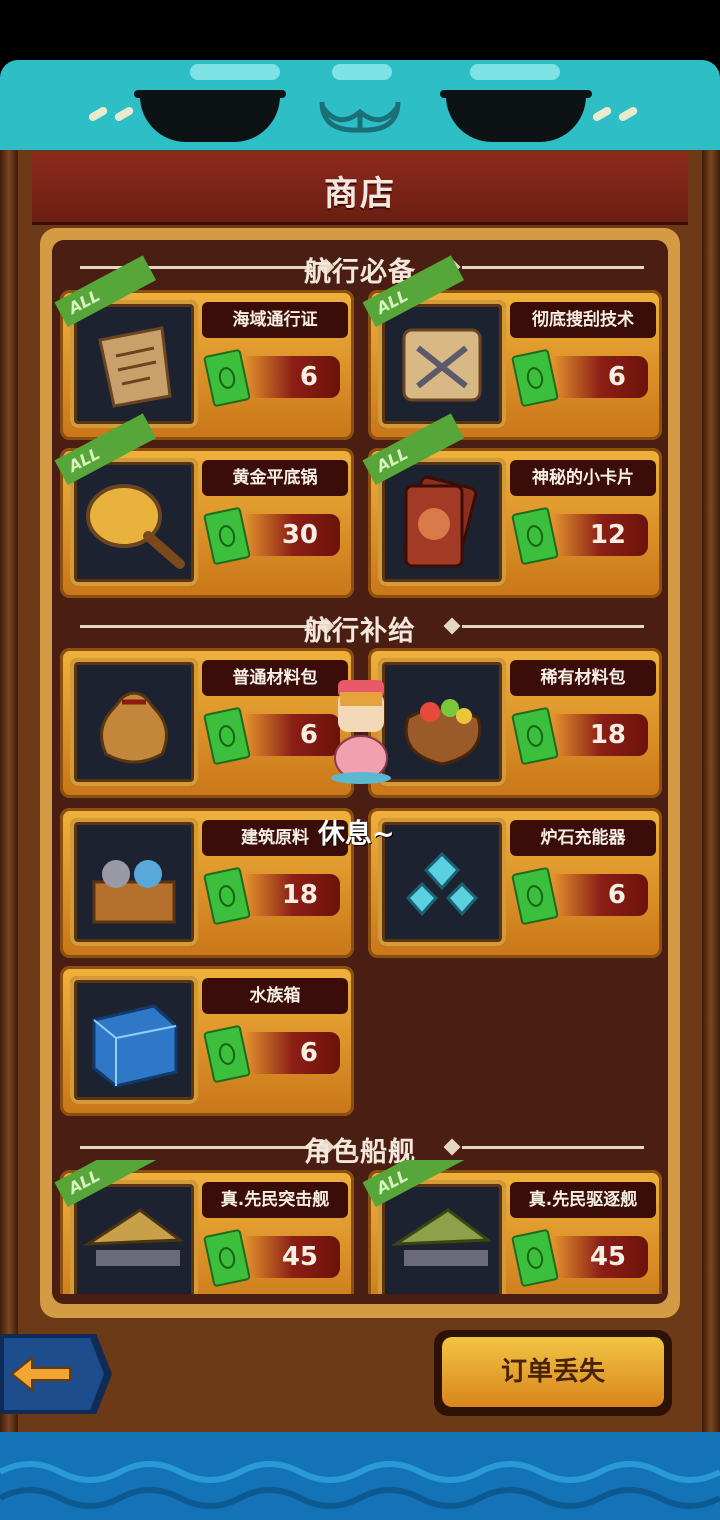 This screenshot has width=720, height=1520. I want to click on item-name: 普通材料包, so click(275, 678).